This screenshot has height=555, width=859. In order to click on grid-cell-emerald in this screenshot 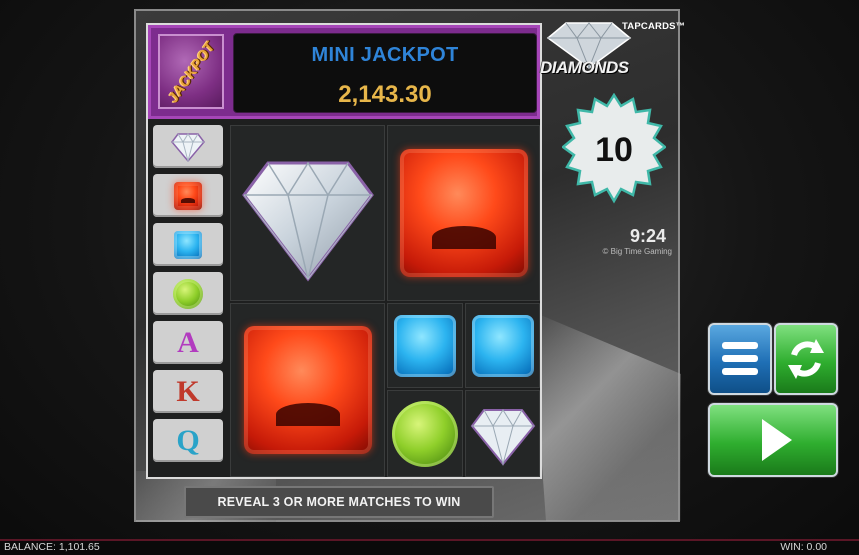, I will do `click(425, 433)`.